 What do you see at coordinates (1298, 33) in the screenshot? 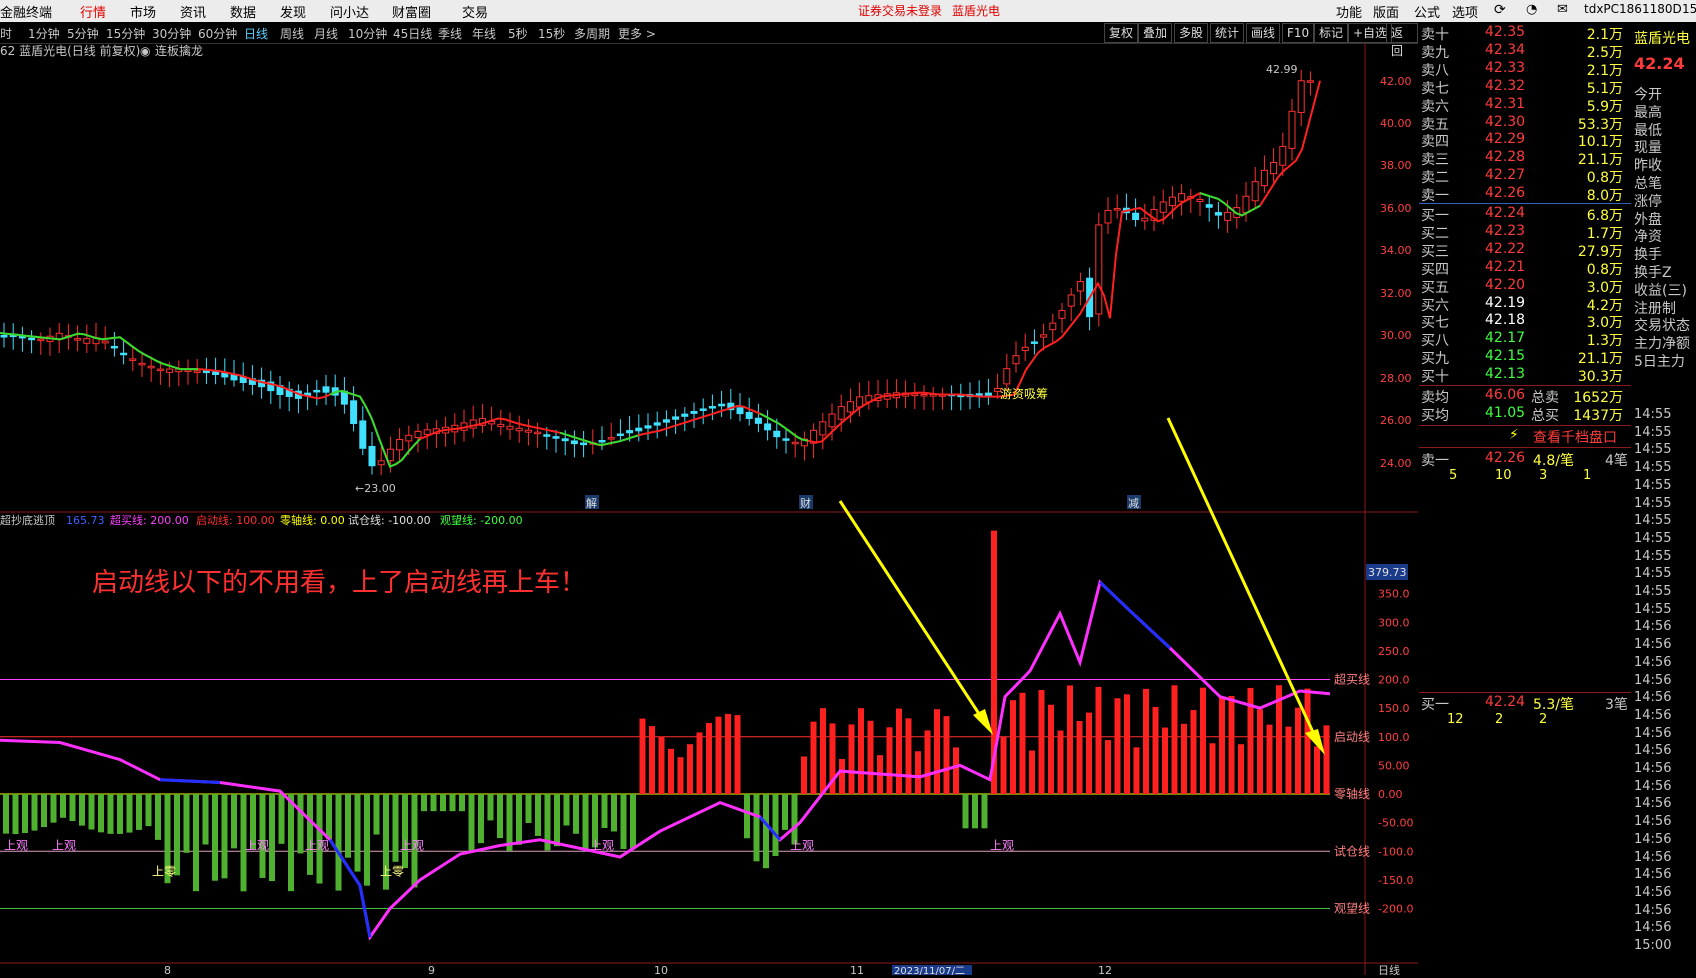
I see `toolbar-f10: F10` at bounding box center [1298, 33].